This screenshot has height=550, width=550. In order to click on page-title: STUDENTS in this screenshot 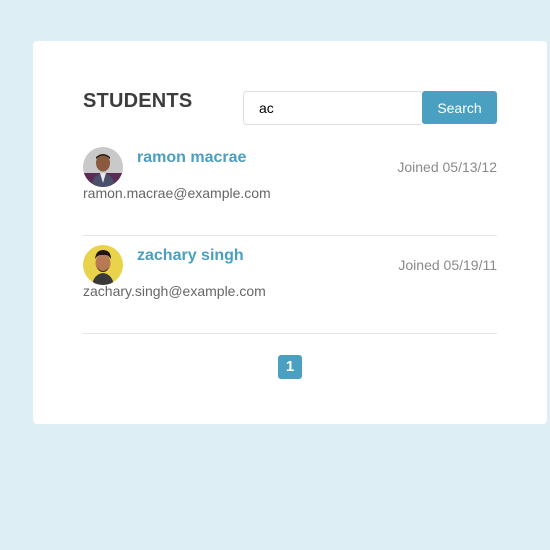, I will do `click(138, 101)`.